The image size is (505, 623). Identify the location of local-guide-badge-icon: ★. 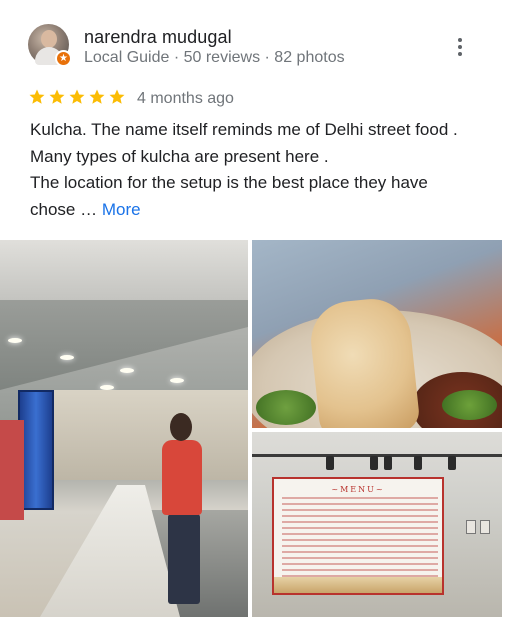
(63, 58).